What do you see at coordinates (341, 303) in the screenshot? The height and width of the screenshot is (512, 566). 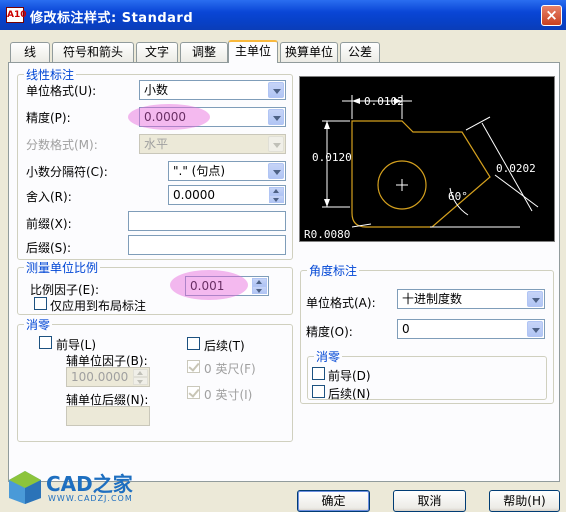 I see `angular-unit-format-label: 单位格式(A):` at bounding box center [341, 303].